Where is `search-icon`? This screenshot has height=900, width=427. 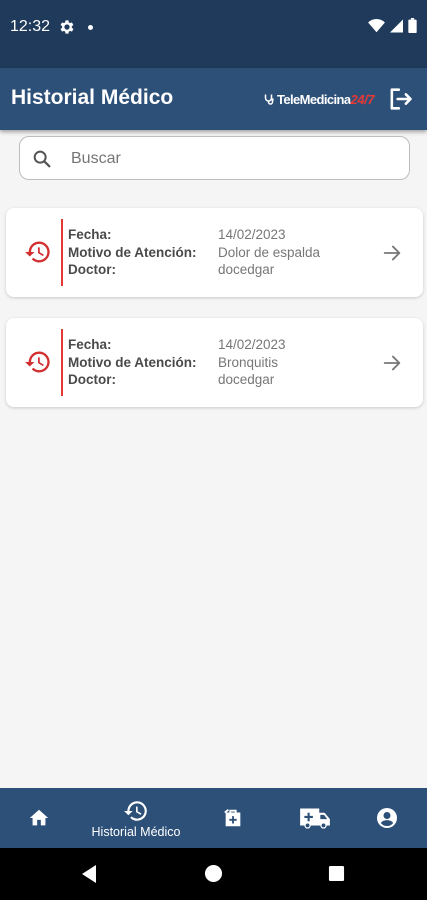 search-icon is located at coordinates (42, 159).